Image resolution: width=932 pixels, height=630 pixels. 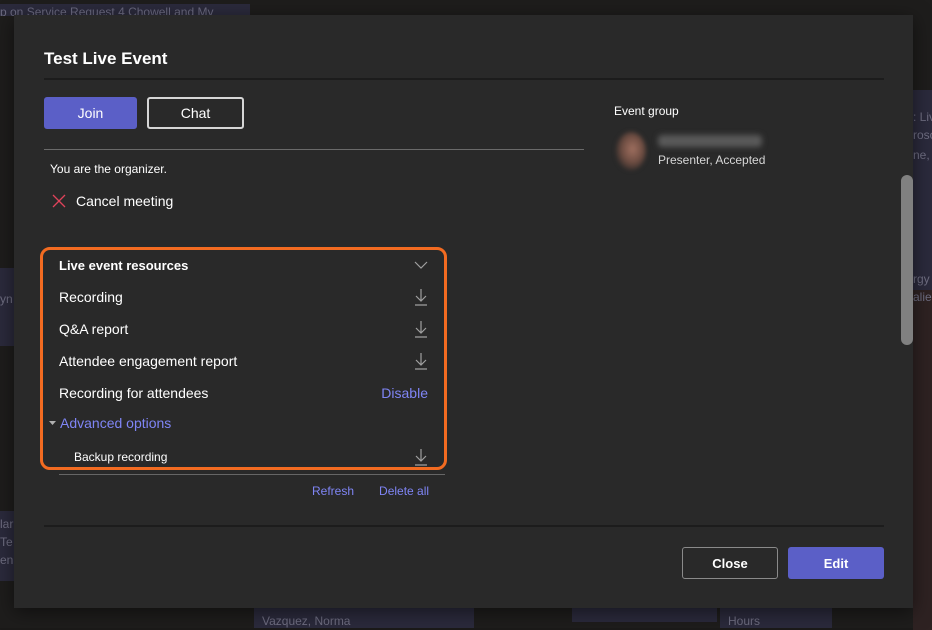 I want to click on delete-all-link: Delete all, so click(x=404, y=491).